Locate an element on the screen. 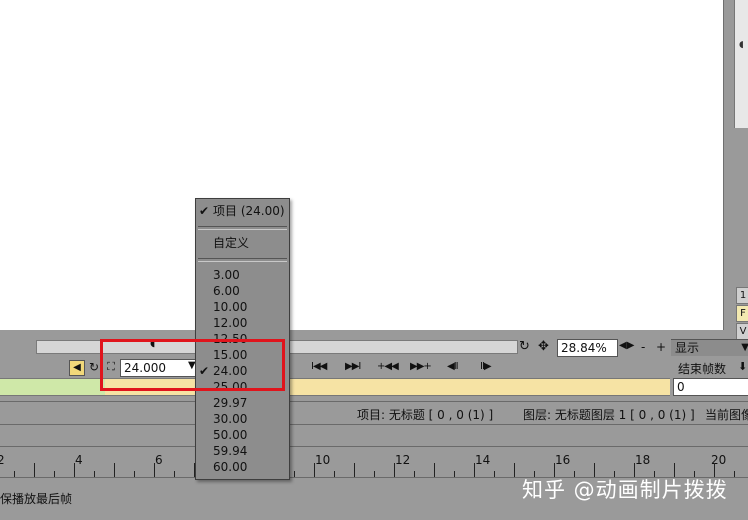 The image size is (748, 520). menu-item-label: 6.00 is located at coordinates (226, 291).